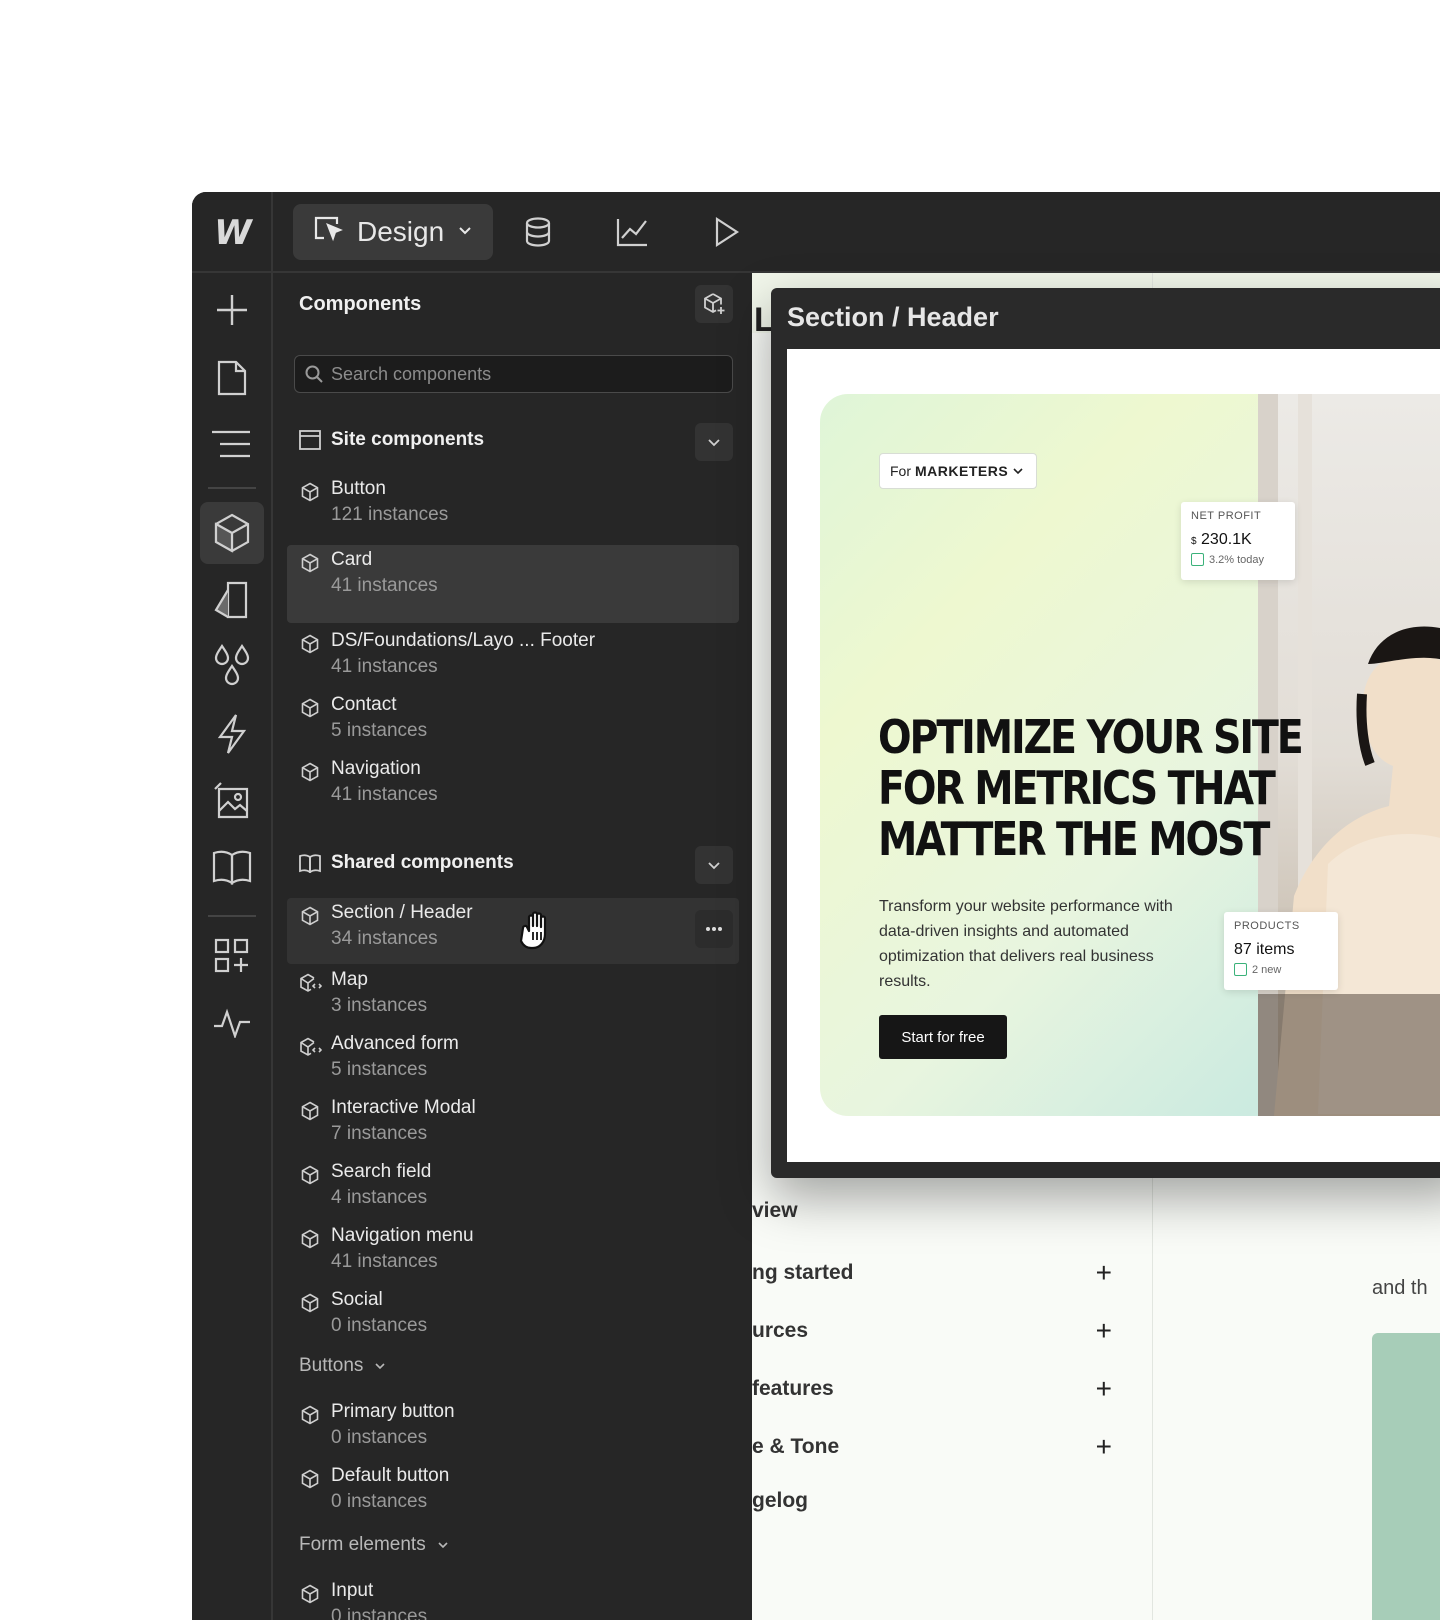 The image size is (1440, 1620). What do you see at coordinates (1238, 541) in the screenshot?
I see `net-profit-card: NET PROFIT $ 230.1K 3.2% today` at bounding box center [1238, 541].